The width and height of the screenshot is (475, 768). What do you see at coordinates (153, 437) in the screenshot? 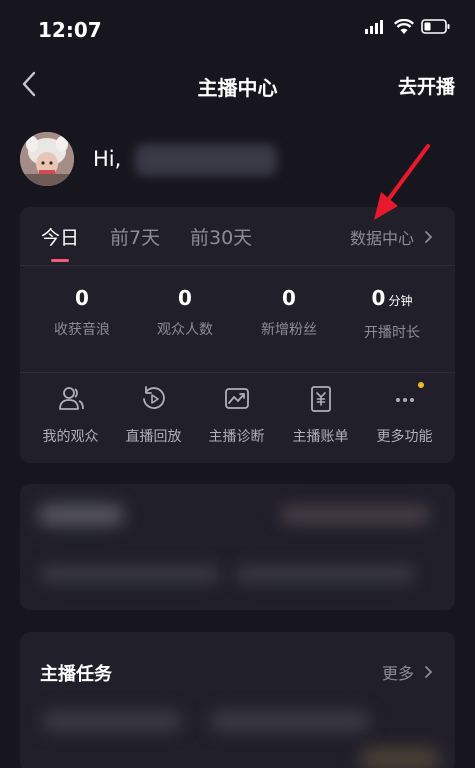
I see `func-label: 直播回放` at bounding box center [153, 437].